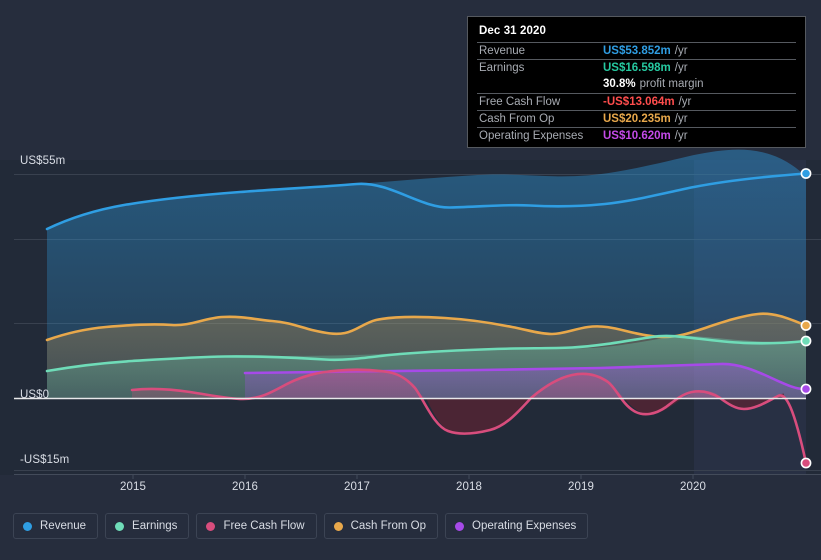  What do you see at coordinates (35, 395) in the screenshot?
I see `y-axis-label-0: US$0` at bounding box center [35, 395].